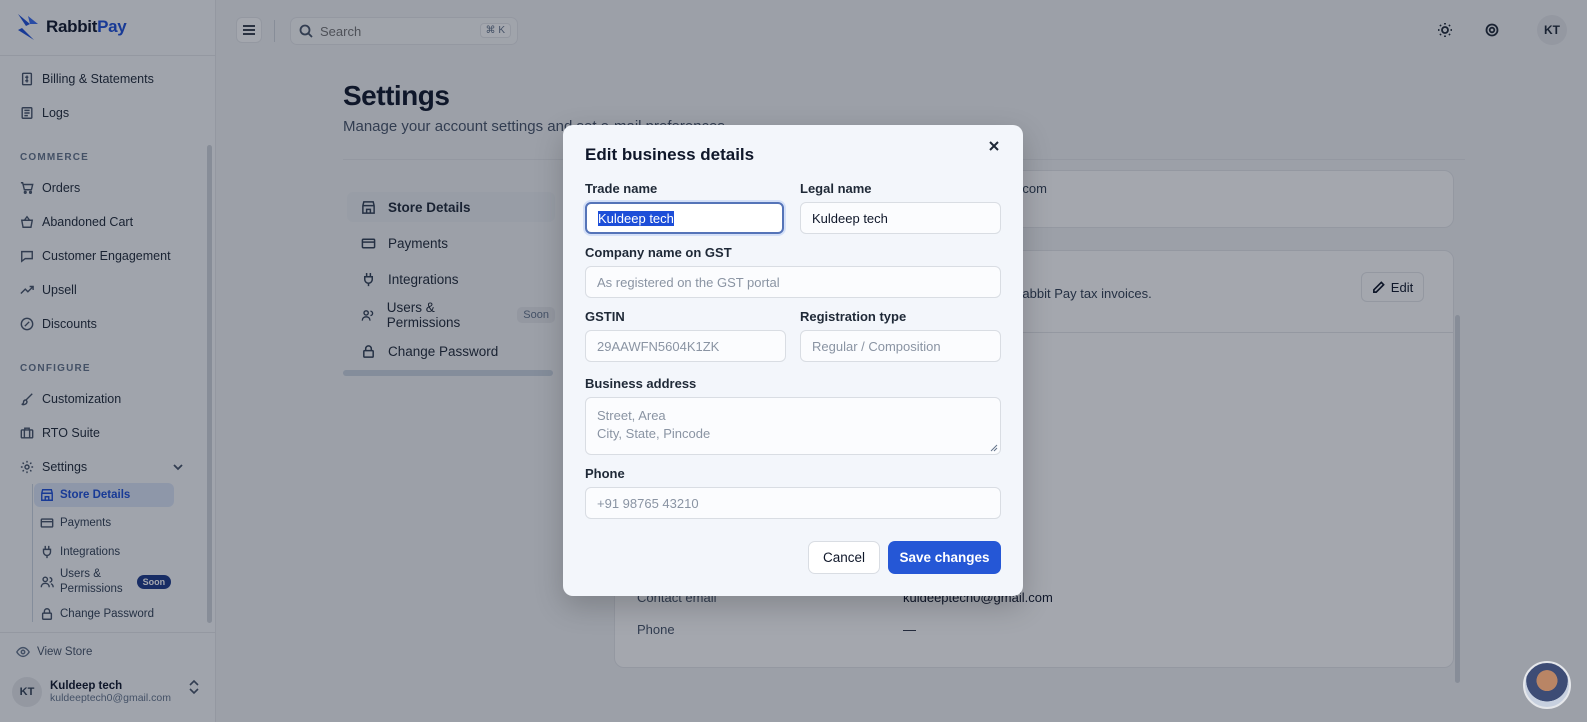  Describe the element at coordinates (648, 503) in the screenshot. I see `phone-placeholder: +91 98765 43210` at that location.